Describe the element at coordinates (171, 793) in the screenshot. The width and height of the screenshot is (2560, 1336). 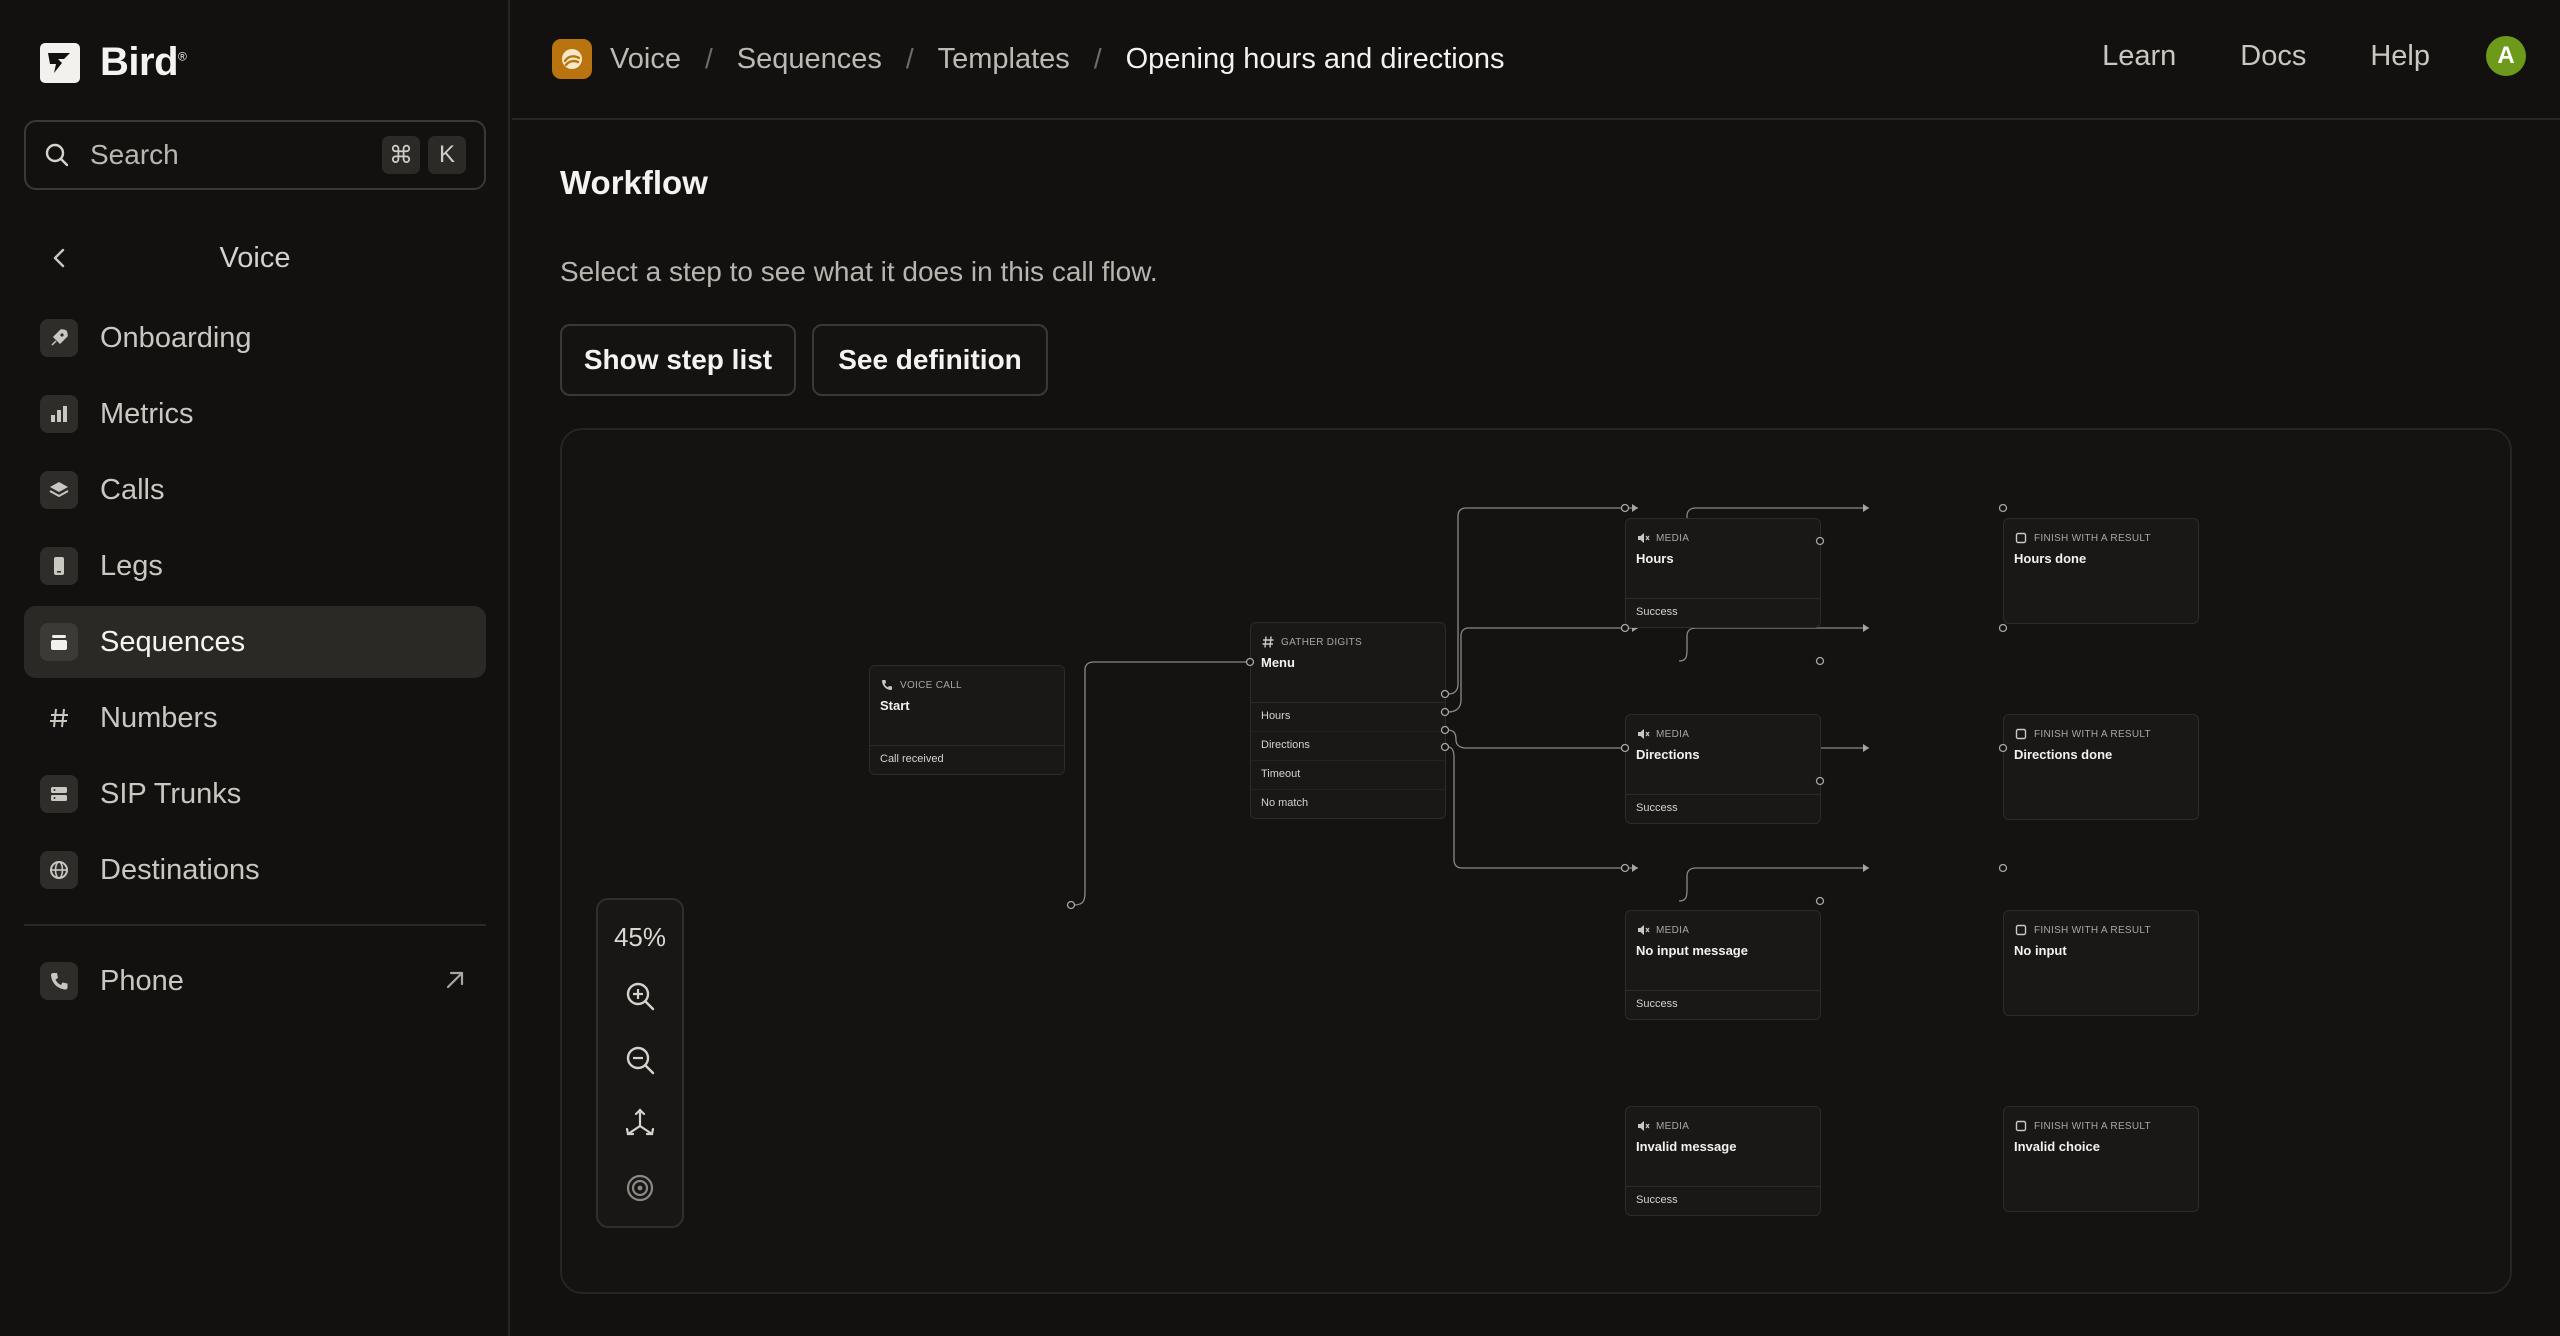
I see `sidebar-item-label: SIP Trunks` at that location.